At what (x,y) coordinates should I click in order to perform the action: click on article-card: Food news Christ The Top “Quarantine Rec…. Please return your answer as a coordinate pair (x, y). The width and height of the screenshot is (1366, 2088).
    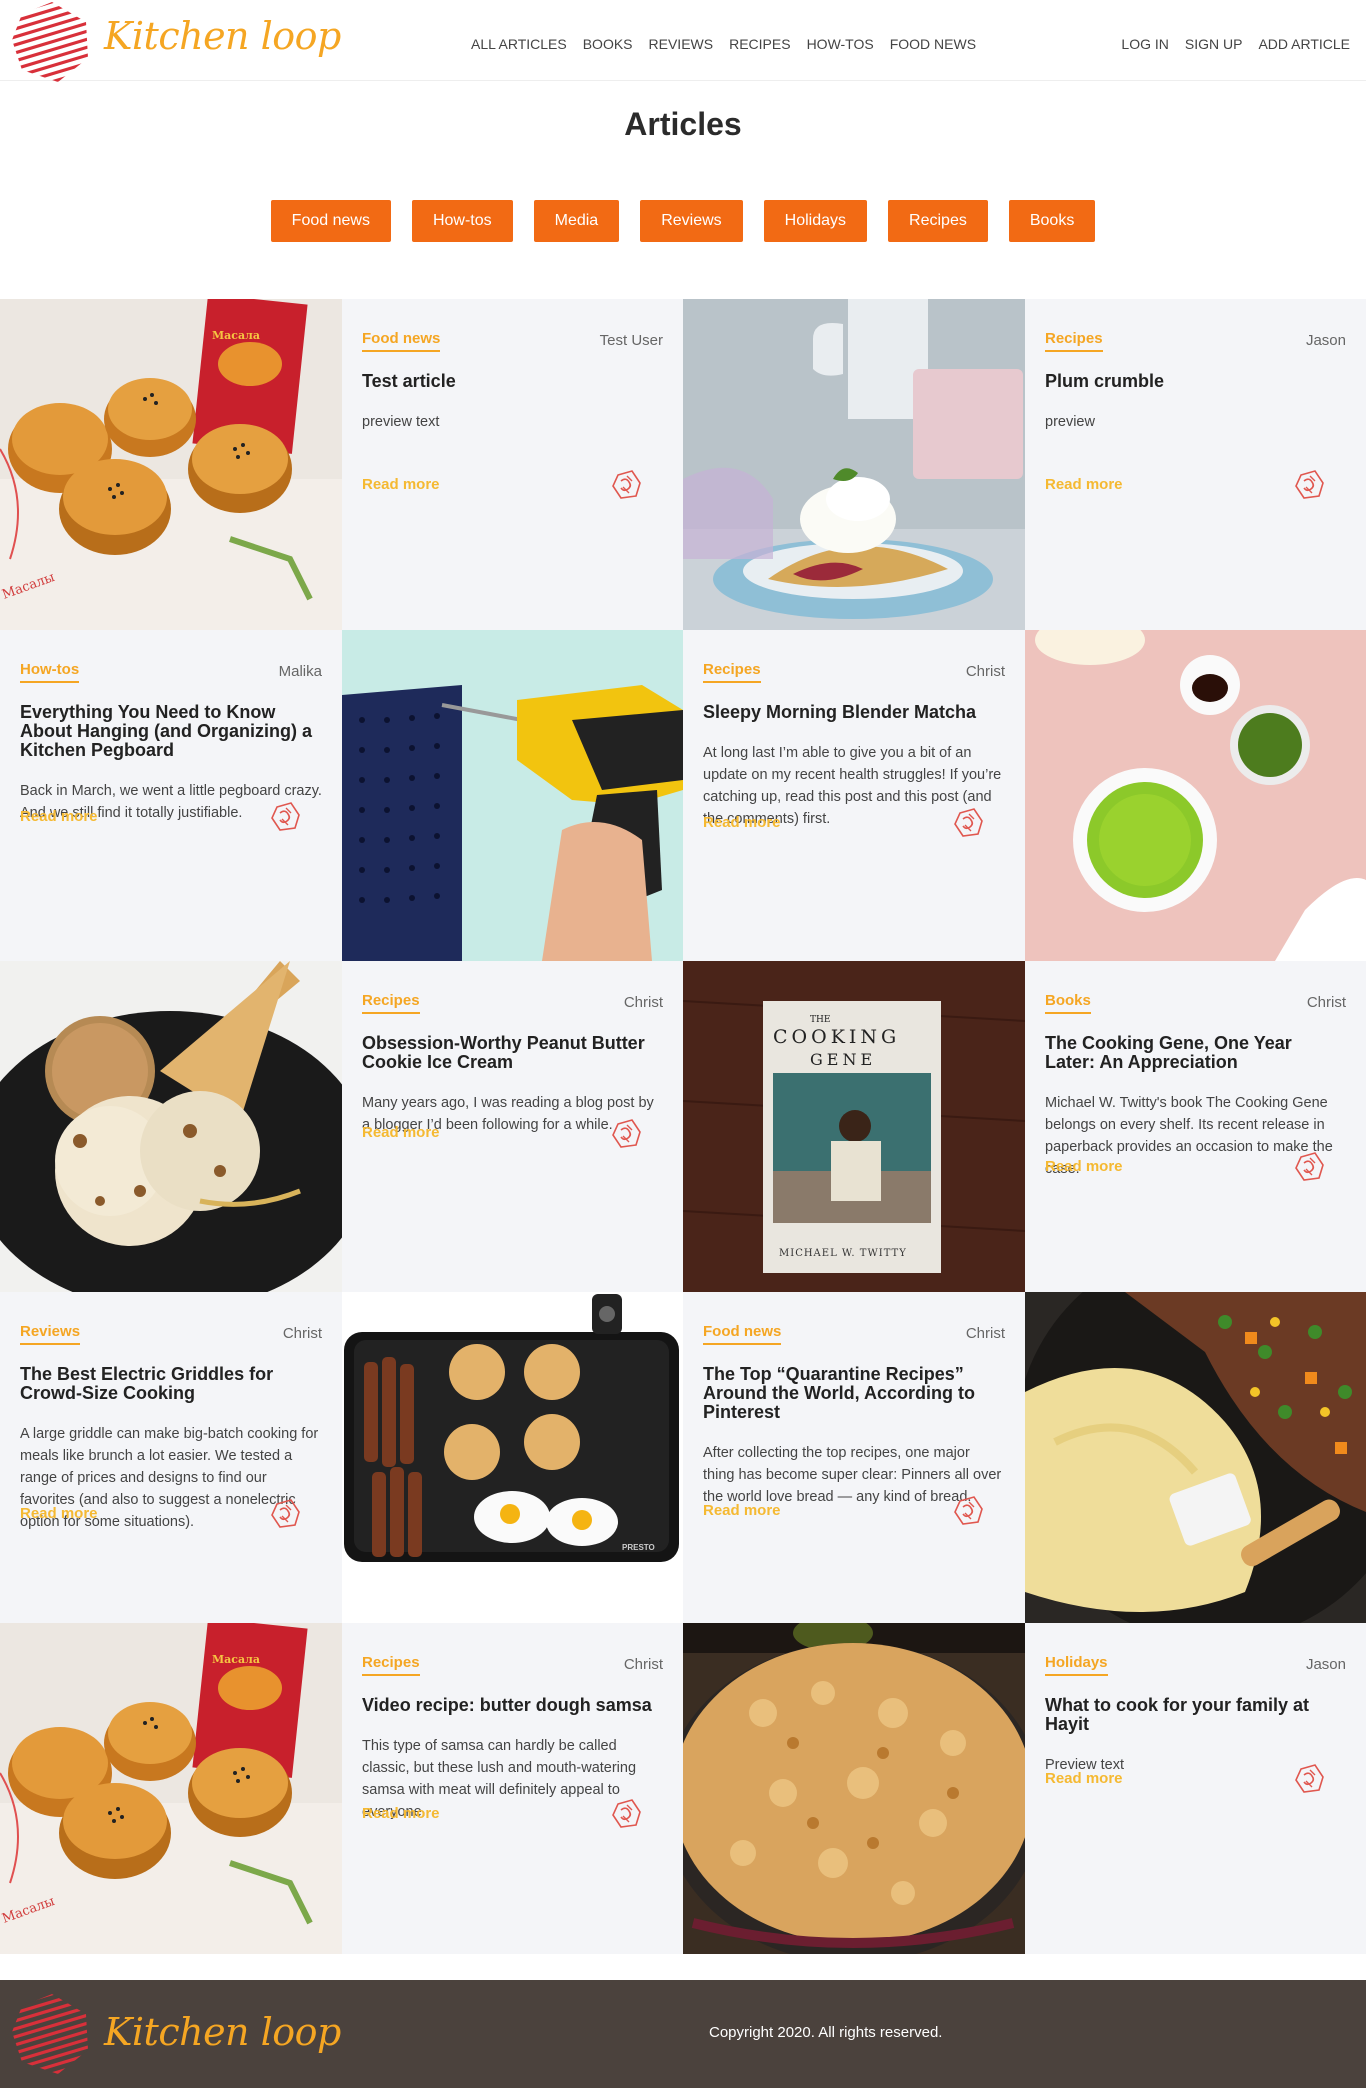
    Looking at the image, I should click on (854, 1457).